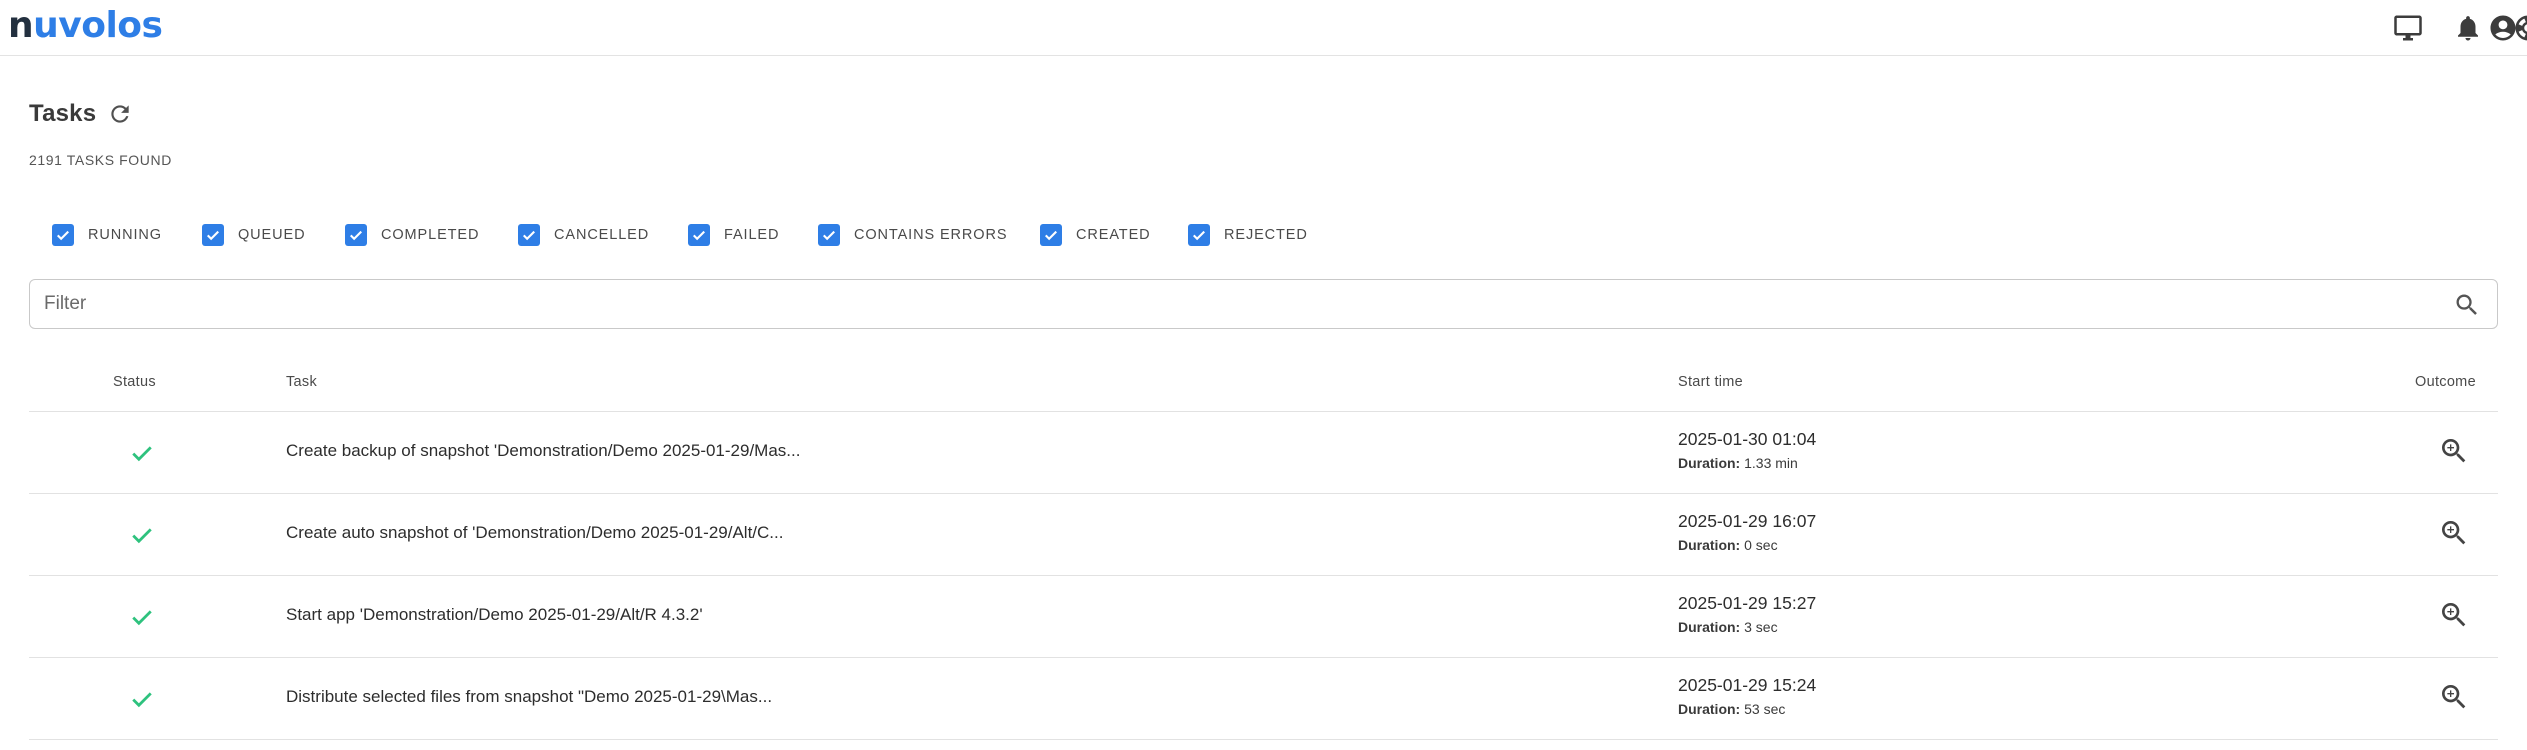 The width and height of the screenshot is (2527, 750). I want to click on page-header: Tasks, so click(81, 114).